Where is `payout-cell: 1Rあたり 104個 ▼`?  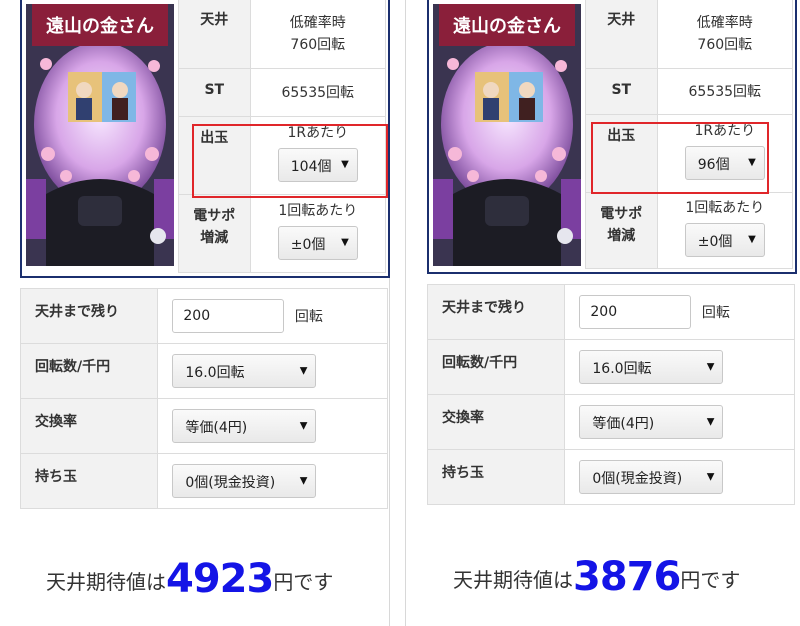 payout-cell: 1Rあたり 104個 ▼ is located at coordinates (318, 155).